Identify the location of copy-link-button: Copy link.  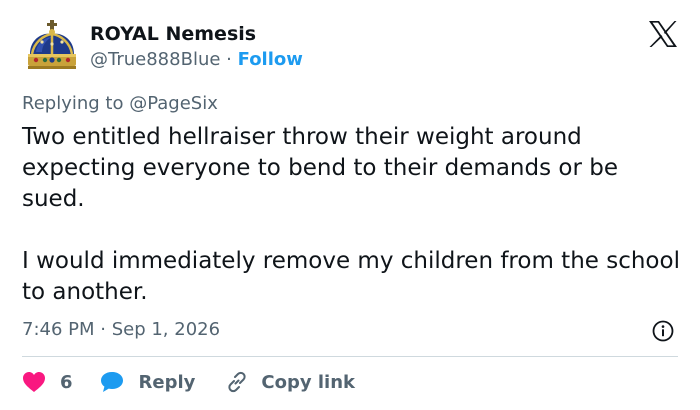
(290, 382).